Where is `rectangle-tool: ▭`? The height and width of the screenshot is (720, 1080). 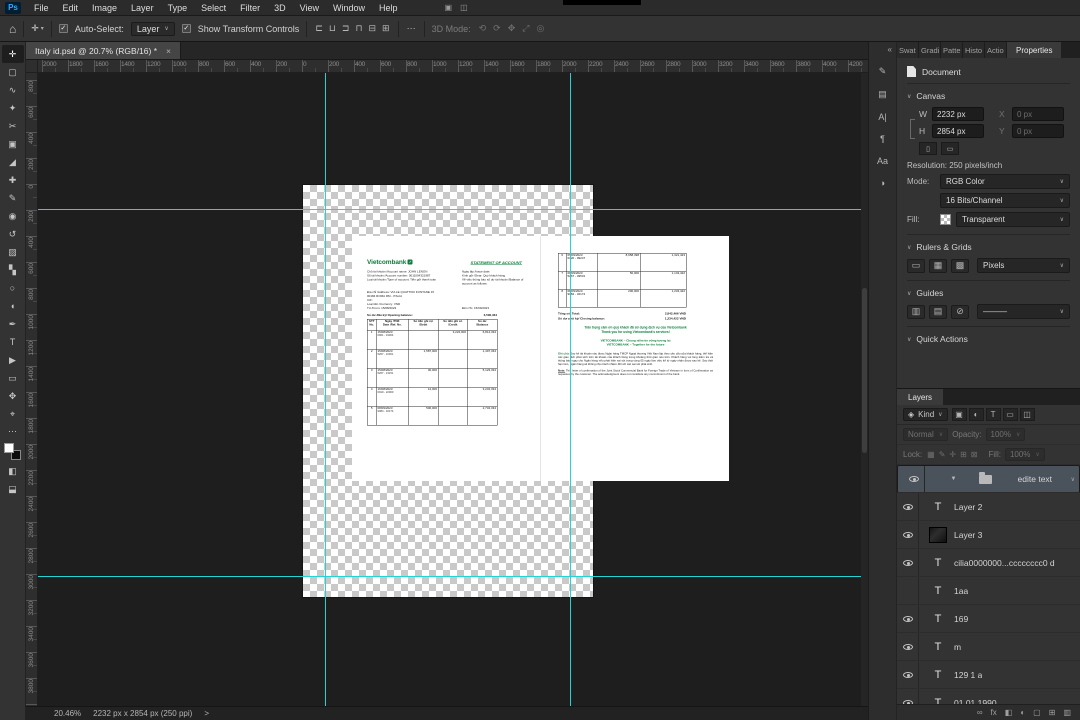
rectangle-tool: ▭ is located at coordinates (13, 378).